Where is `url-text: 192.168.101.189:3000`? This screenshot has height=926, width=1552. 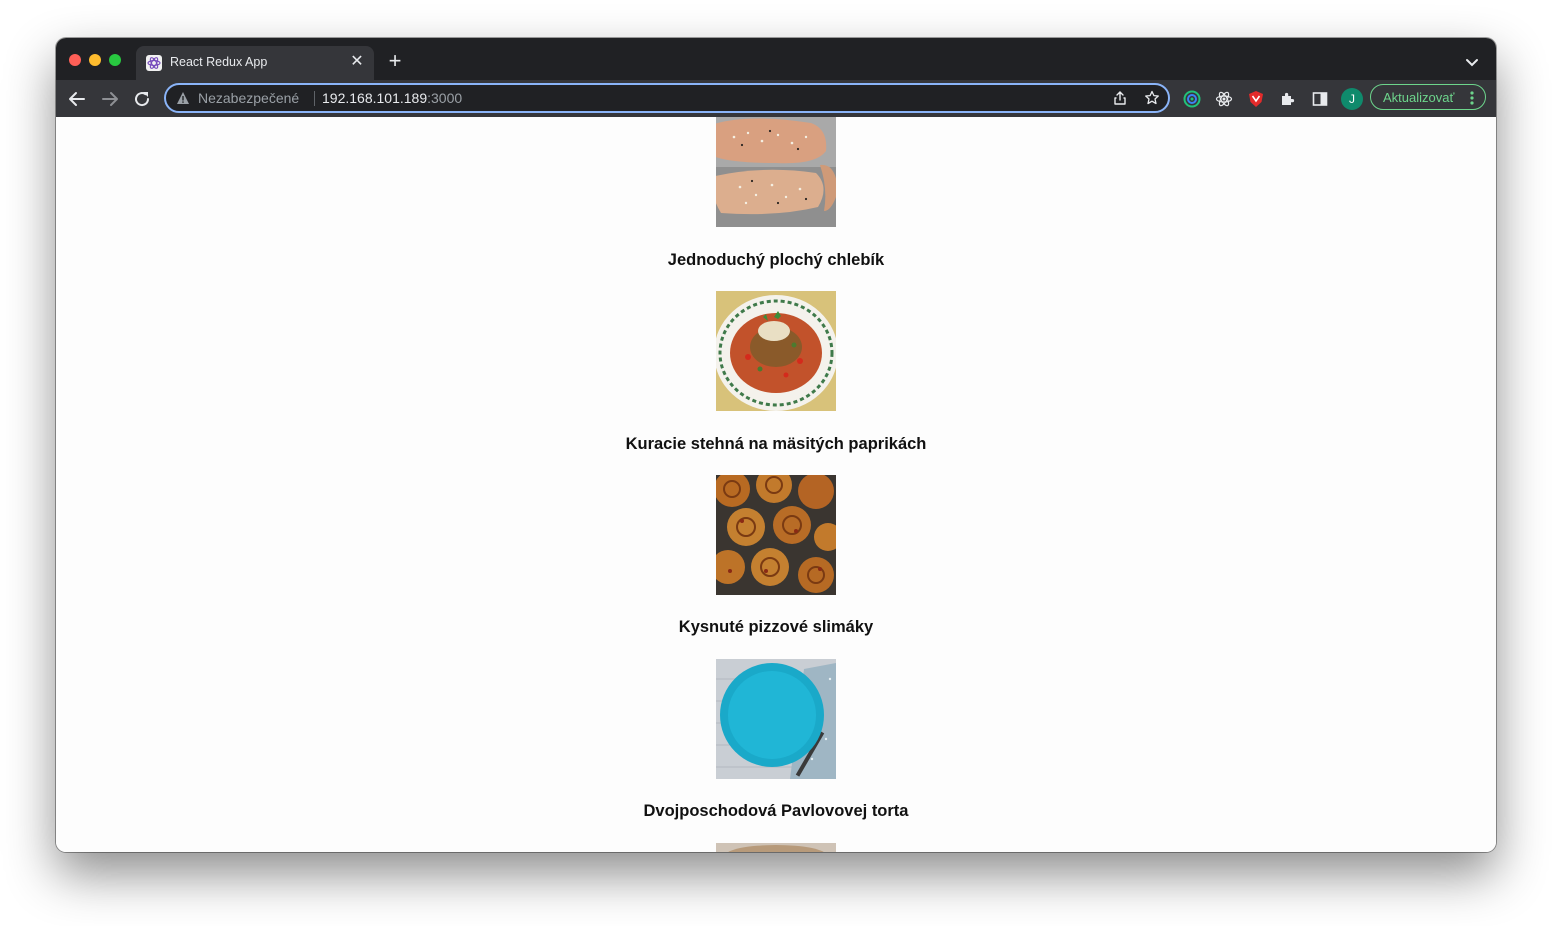 url-text: 192.168.101.189:3000 is located at coordinates (392, 98).